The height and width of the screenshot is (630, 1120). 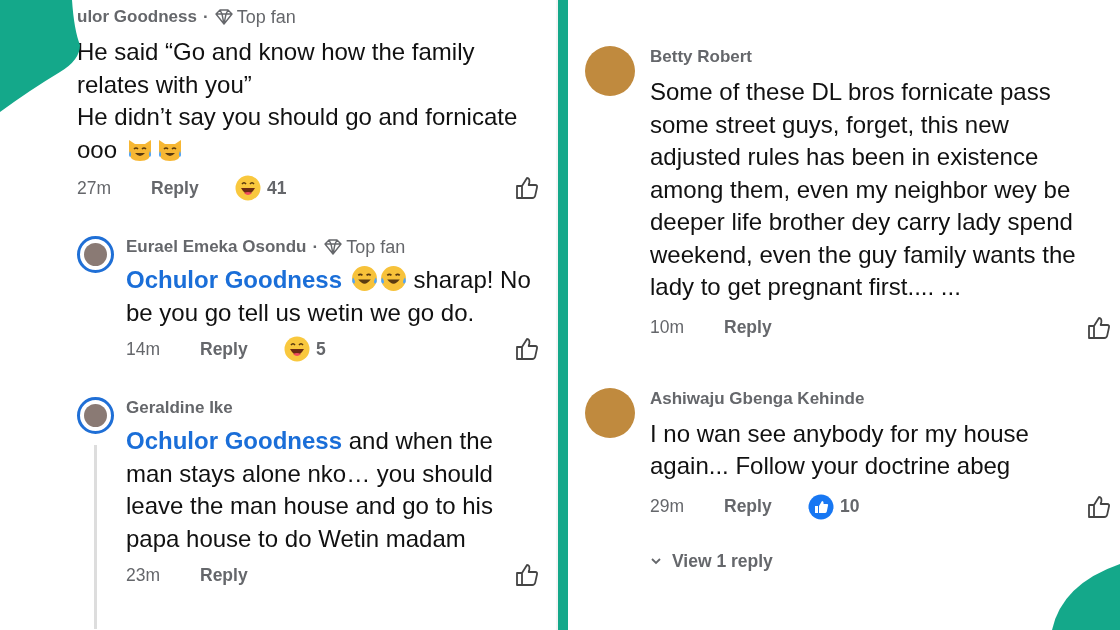 I want to click on reaction-count: 10, so click(x=850, y=506).